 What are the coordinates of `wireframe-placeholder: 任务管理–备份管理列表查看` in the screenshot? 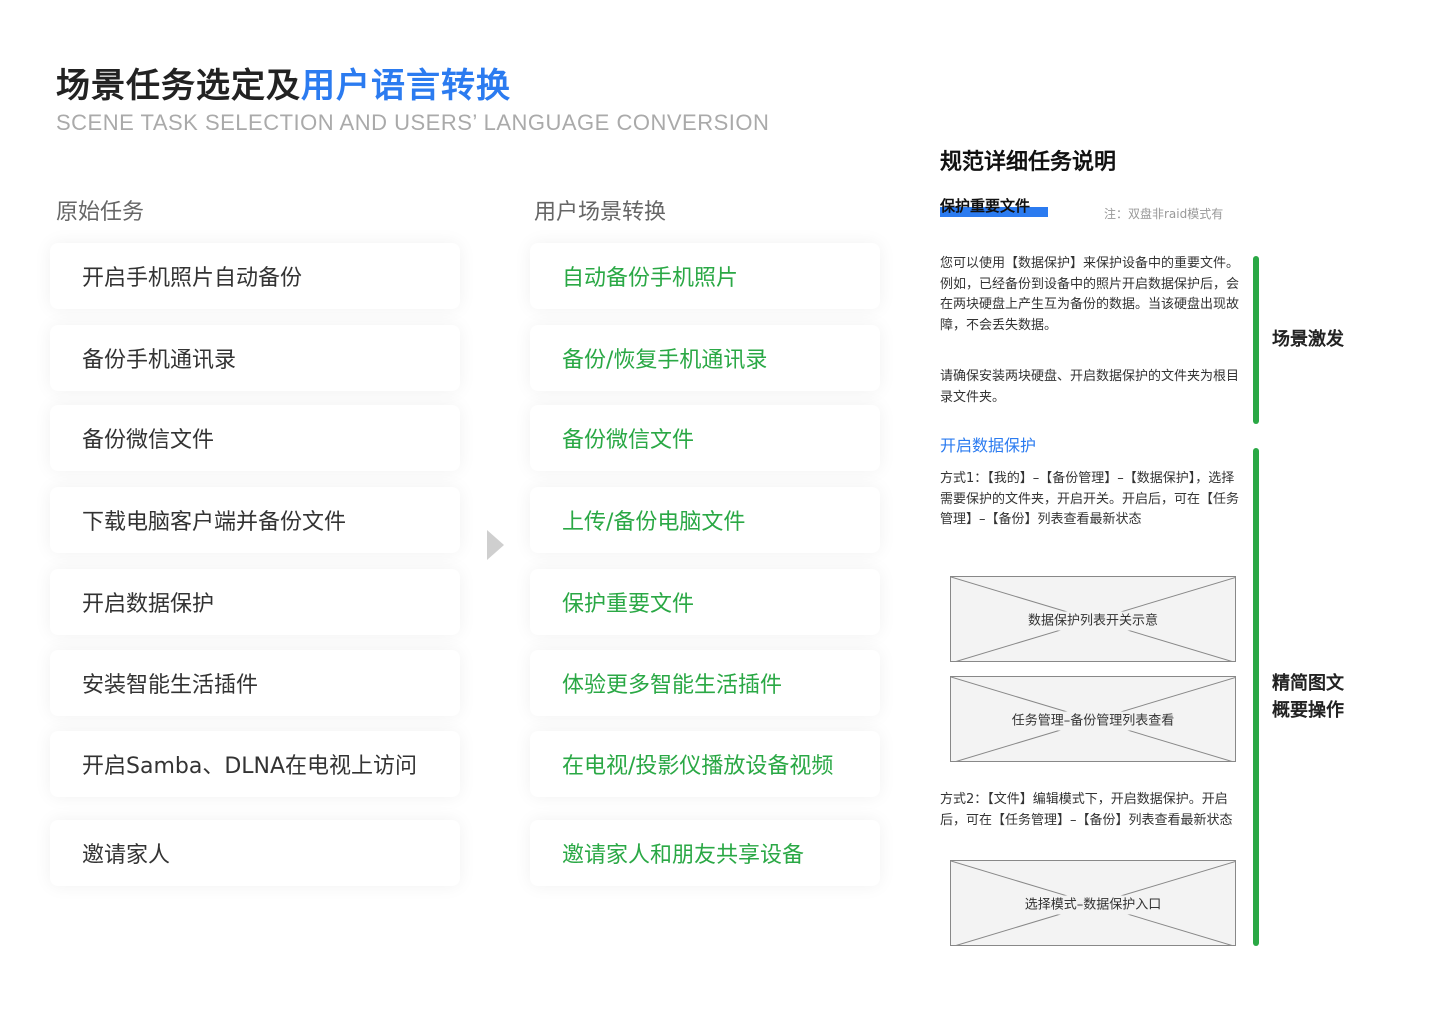 It's located at (1093, 719).